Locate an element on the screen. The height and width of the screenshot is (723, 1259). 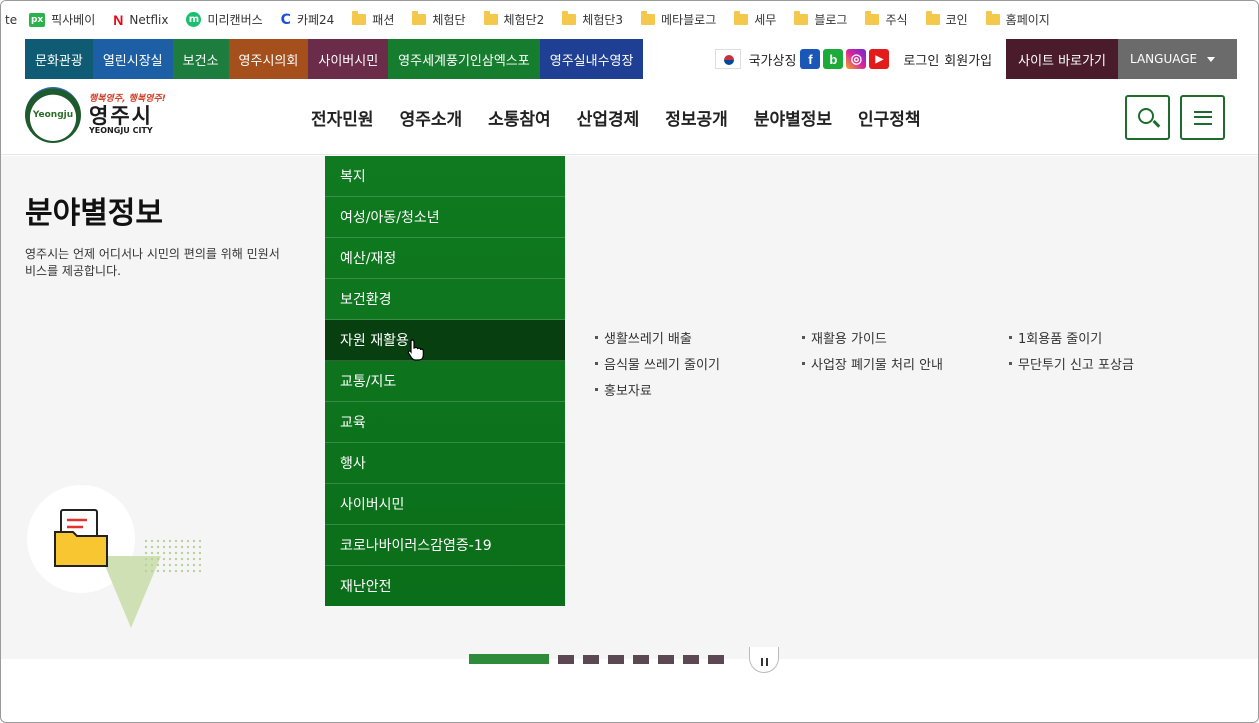
nav-information: 정보공개 is located at coordinates (696, 117).